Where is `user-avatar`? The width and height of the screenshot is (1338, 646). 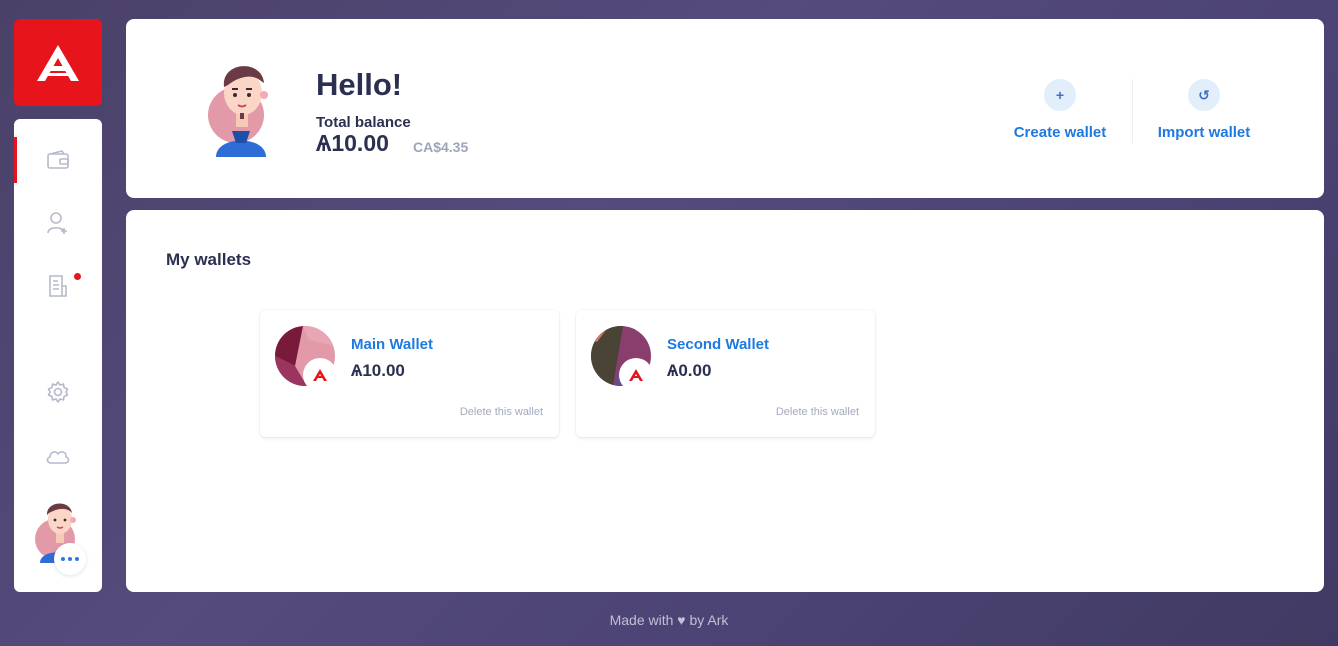
user-avatar is located at coordinates (242, 108).